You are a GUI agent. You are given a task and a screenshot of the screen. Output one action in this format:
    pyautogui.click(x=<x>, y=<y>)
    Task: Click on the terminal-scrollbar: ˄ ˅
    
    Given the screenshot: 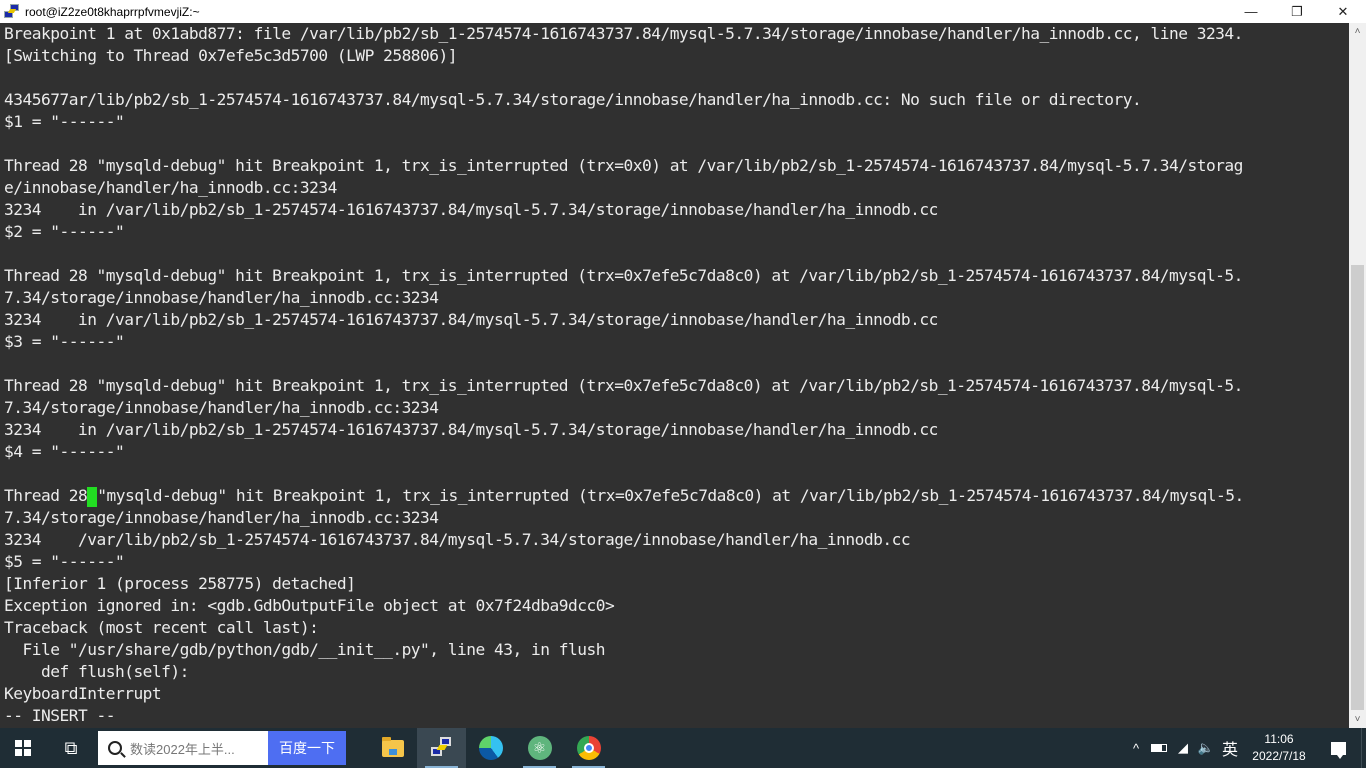 What is the action you would take?
    pyautogui.click(x=1357, y=375)
    